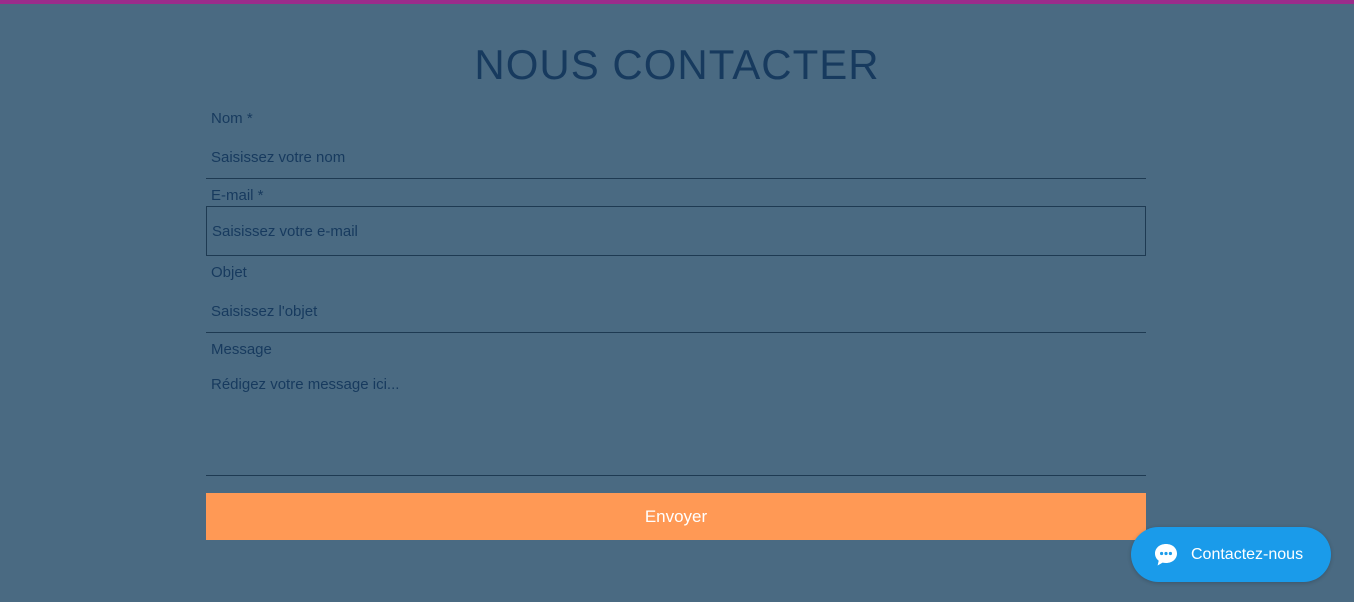  I want to click on name-field, so click(676, 158).